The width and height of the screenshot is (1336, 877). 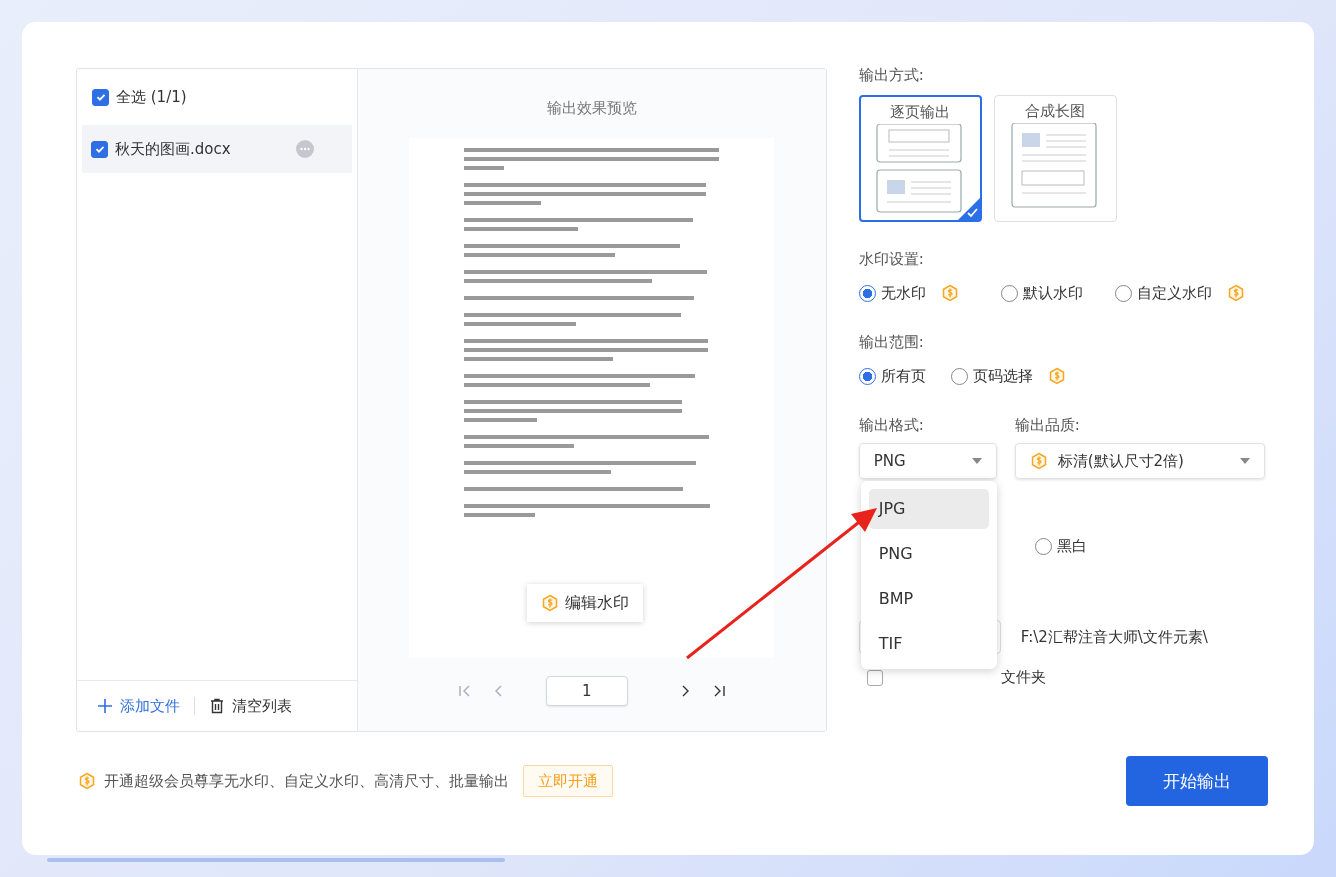 I want to click on menu-item: PNG, so click(x=928, y=554).